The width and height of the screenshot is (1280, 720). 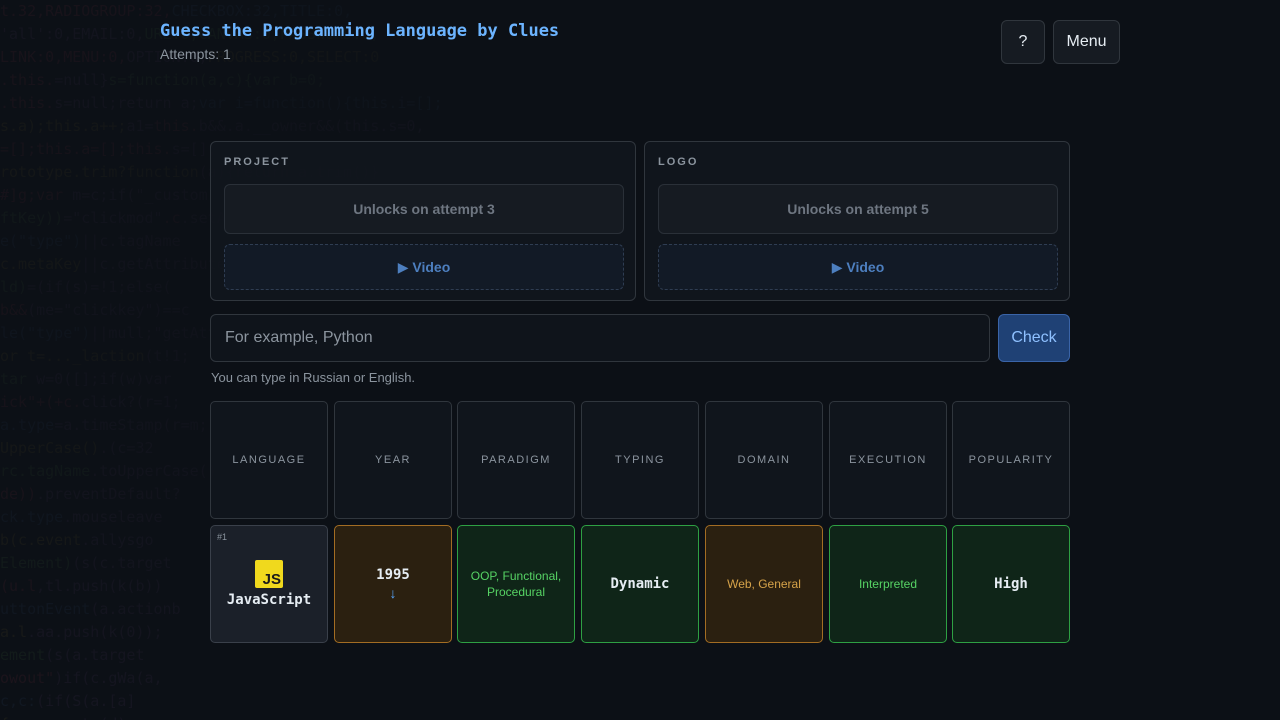 What do you see at coordinates (764, 460) in the screenshot?
I see `column-header-domain: DOMAIN` at bounding box center [764, 460].